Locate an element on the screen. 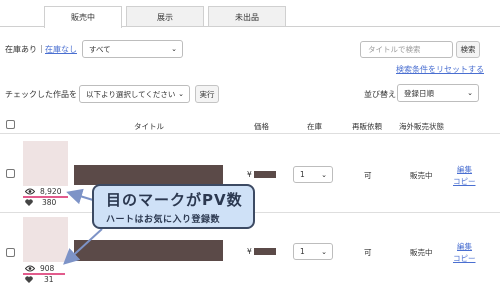  likes-stat: 380 is located at coordinates (40, 202).